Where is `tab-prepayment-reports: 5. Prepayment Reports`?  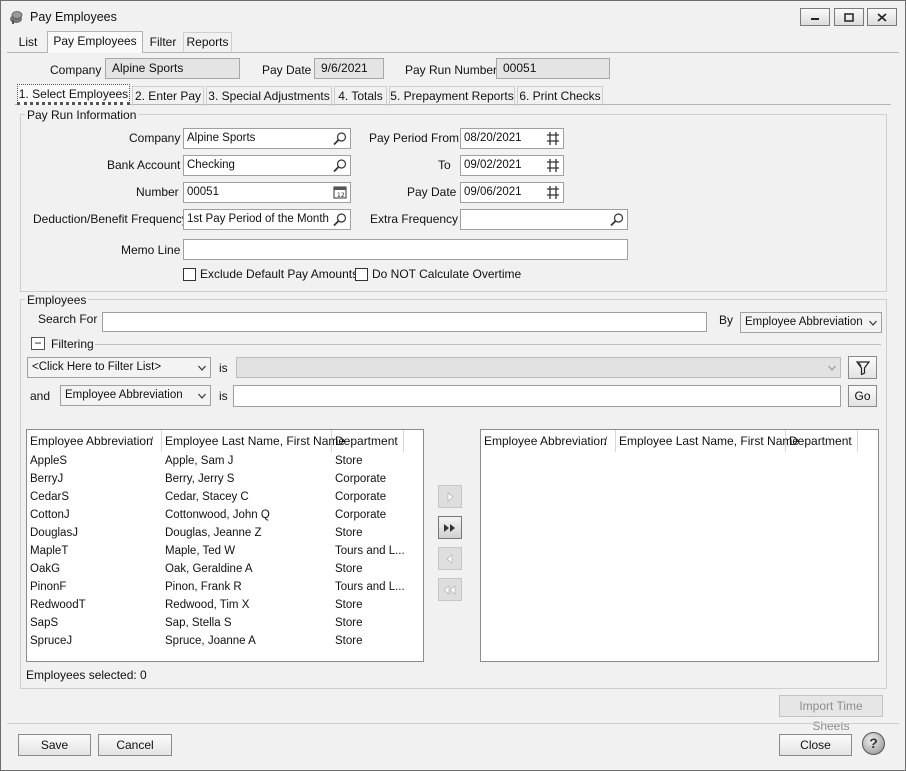 tab-prepayment-reports: 5. Prepayment Reports is located at coordinates (452, 96).